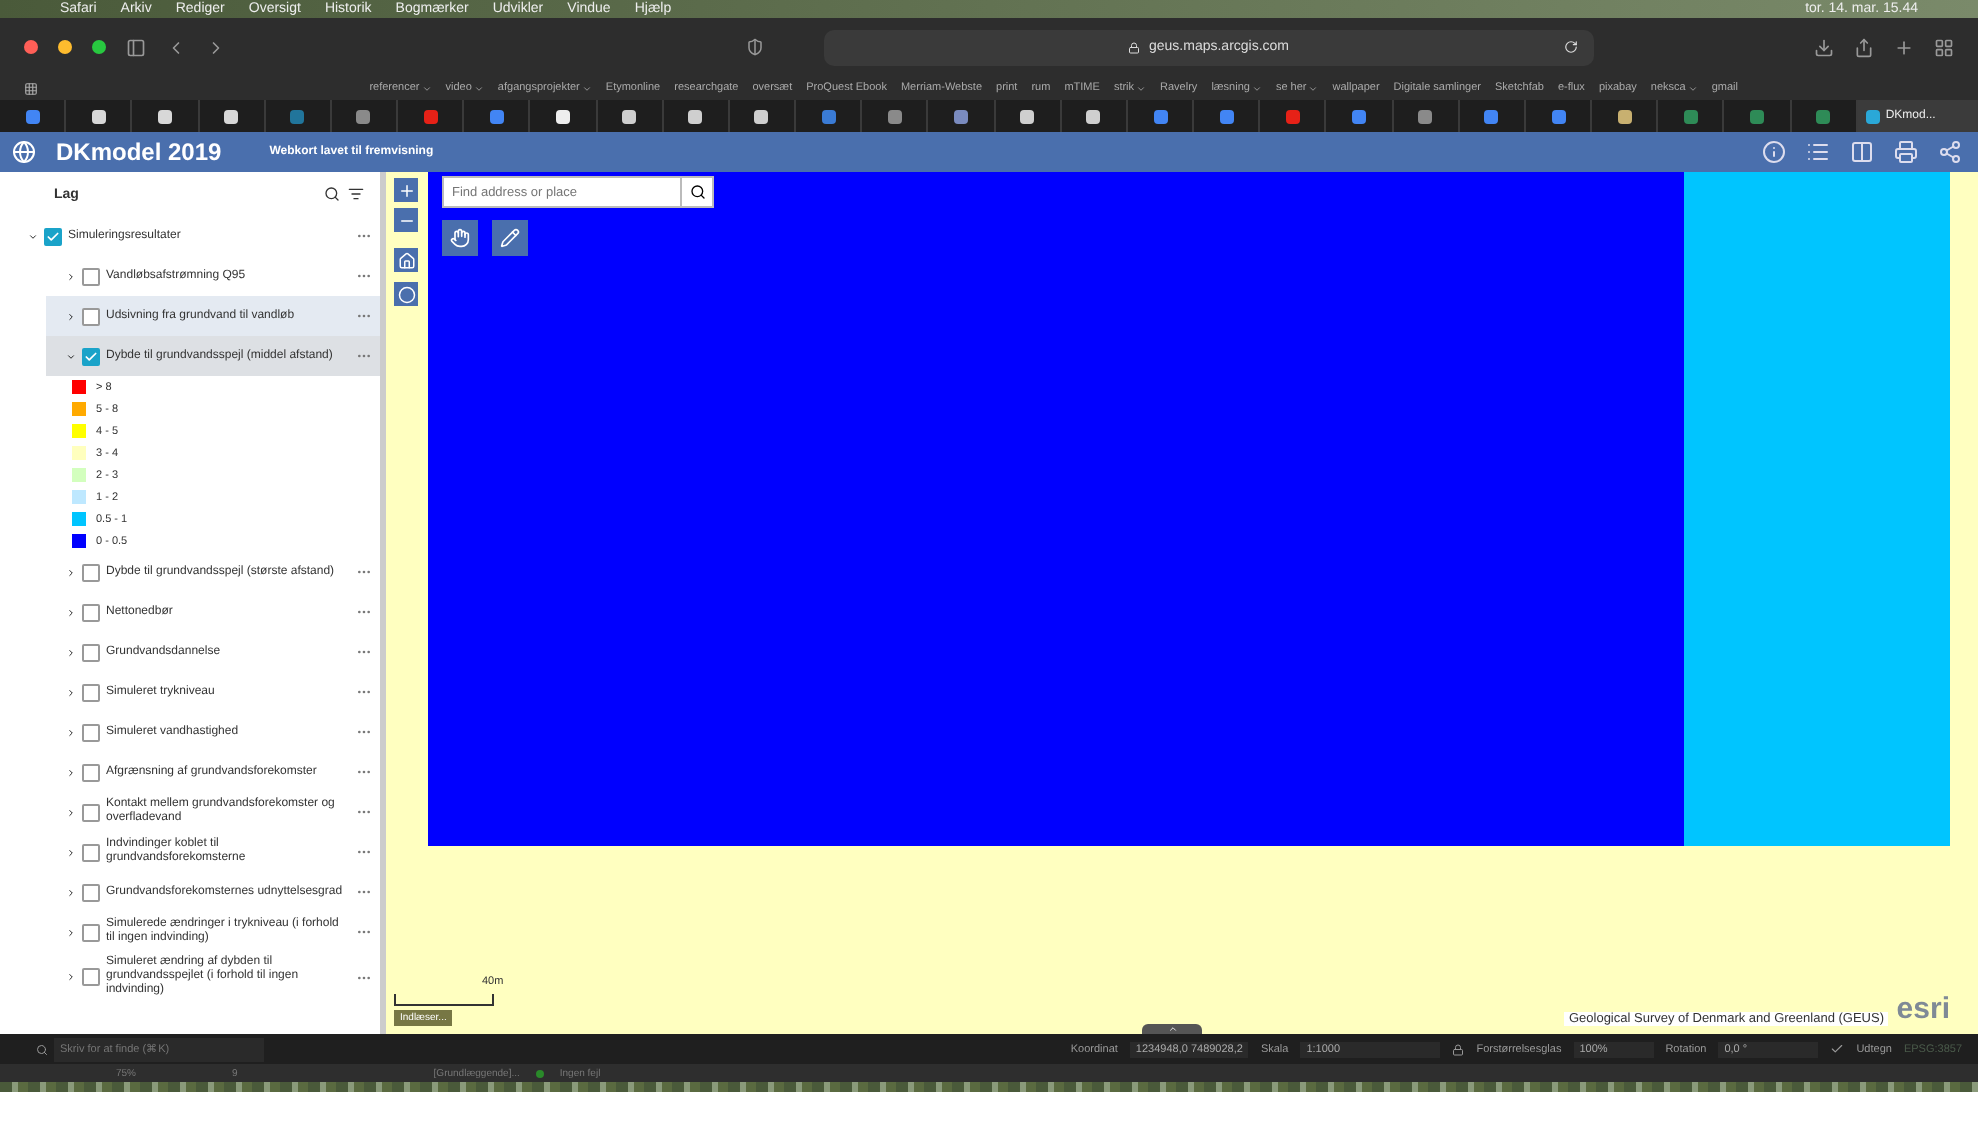  I want to click on share-button, so click(1950, 152).